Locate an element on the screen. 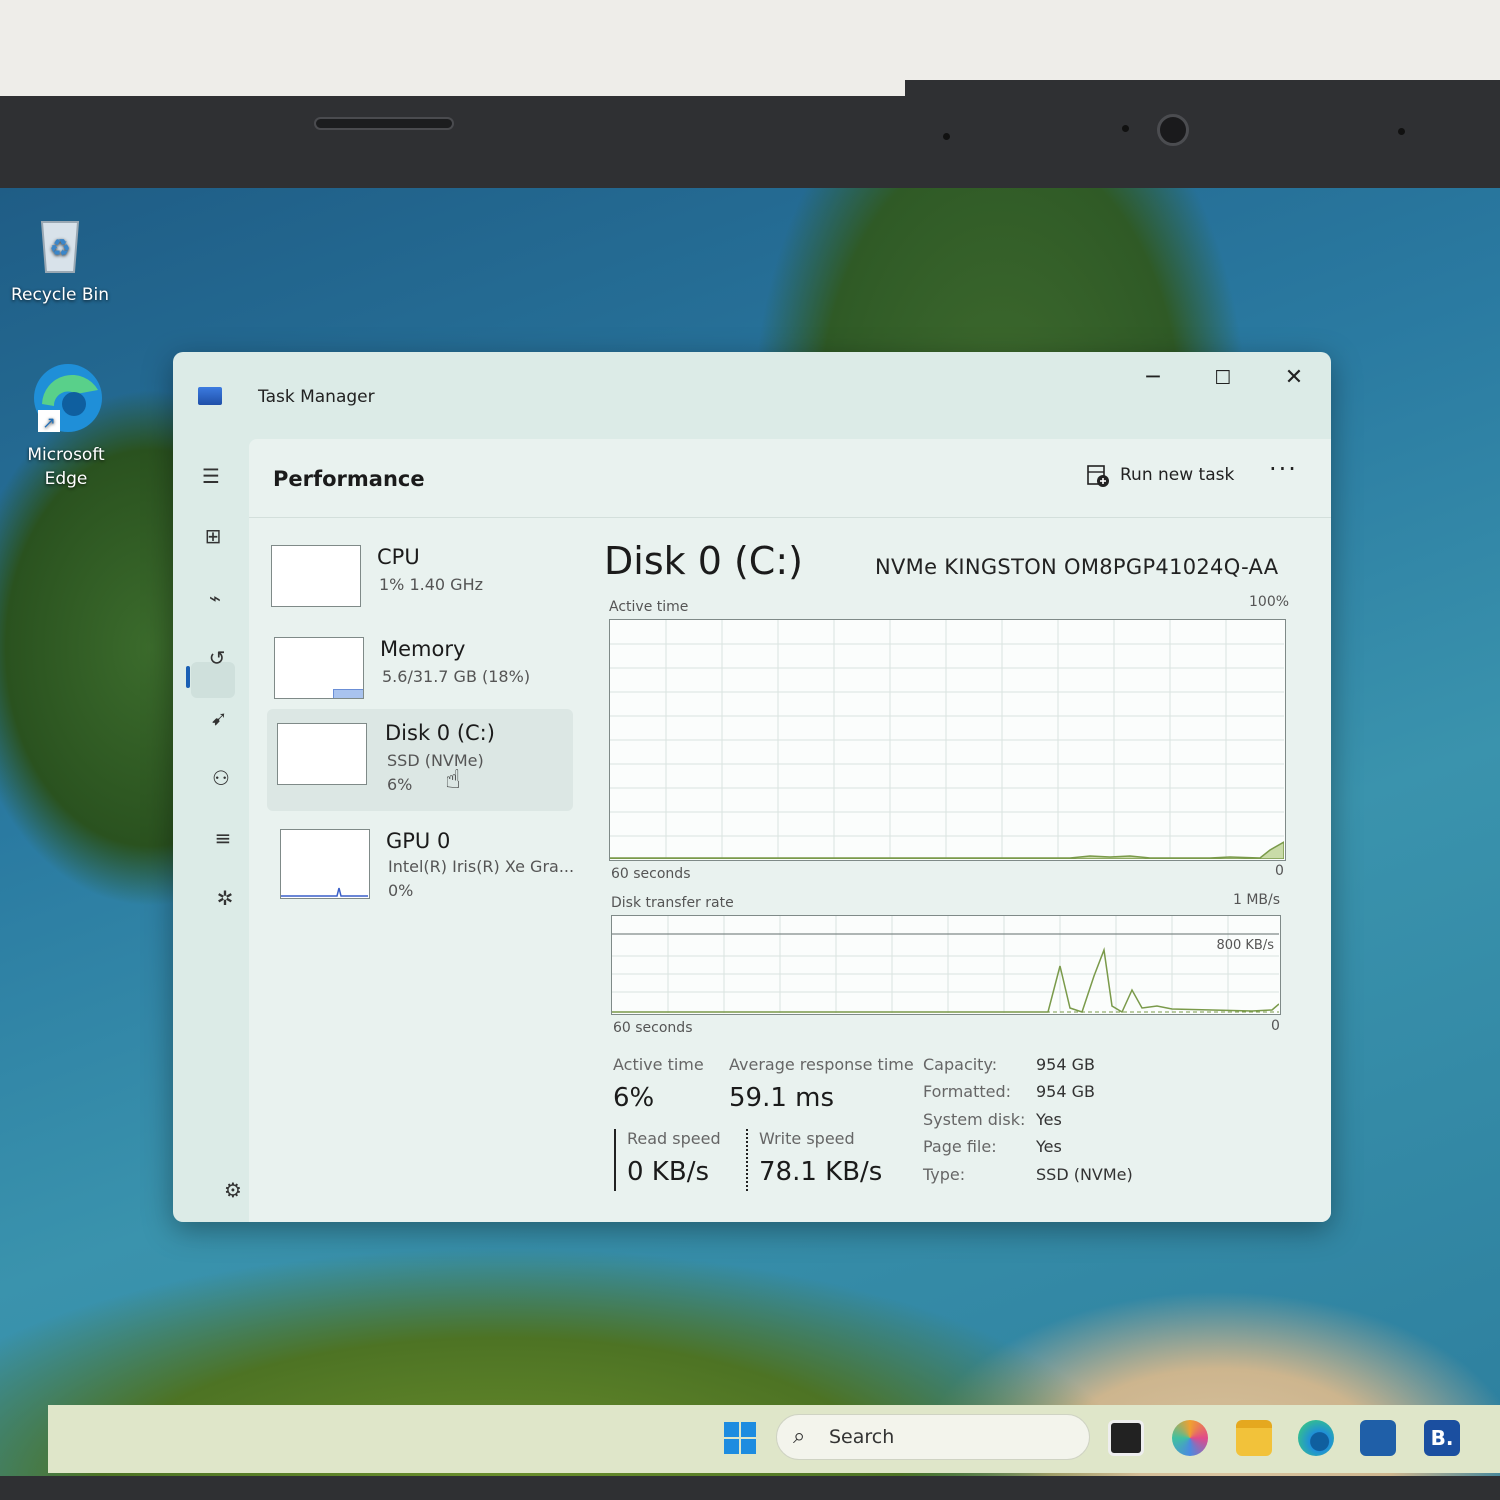 The image size is (1500, 1500). formatted-key: Formatted: is located at coordinates (967, 1091).